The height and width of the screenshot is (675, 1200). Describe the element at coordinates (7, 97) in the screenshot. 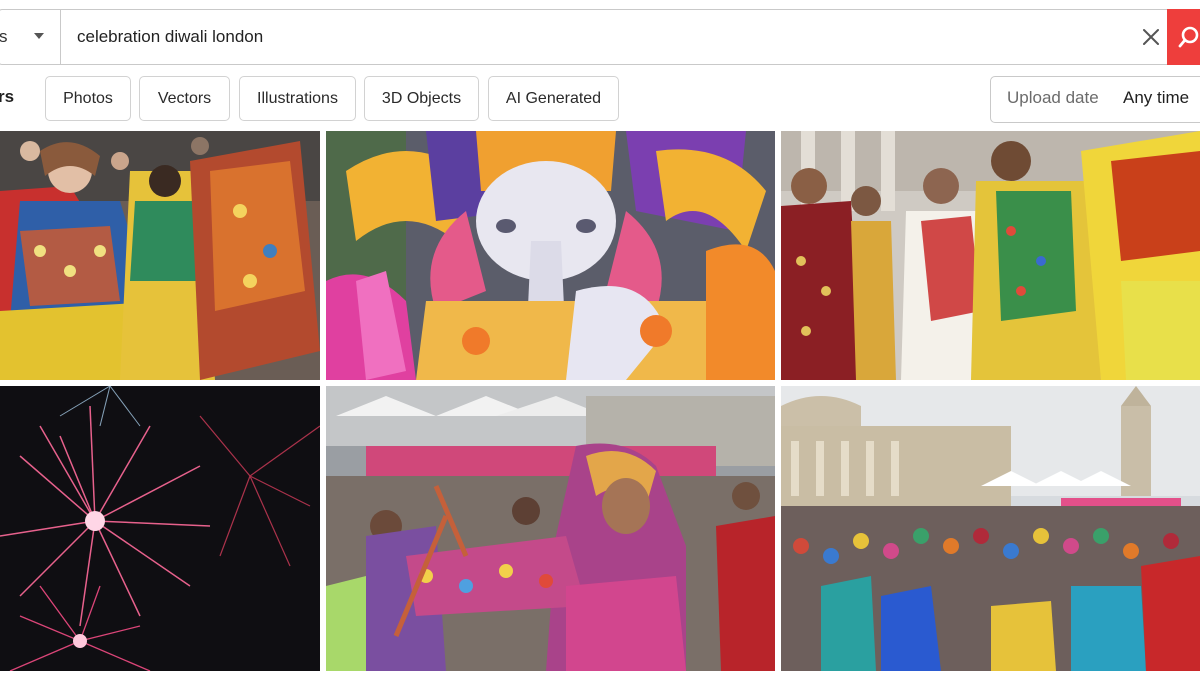

I see `filters-label: rs` at that location.